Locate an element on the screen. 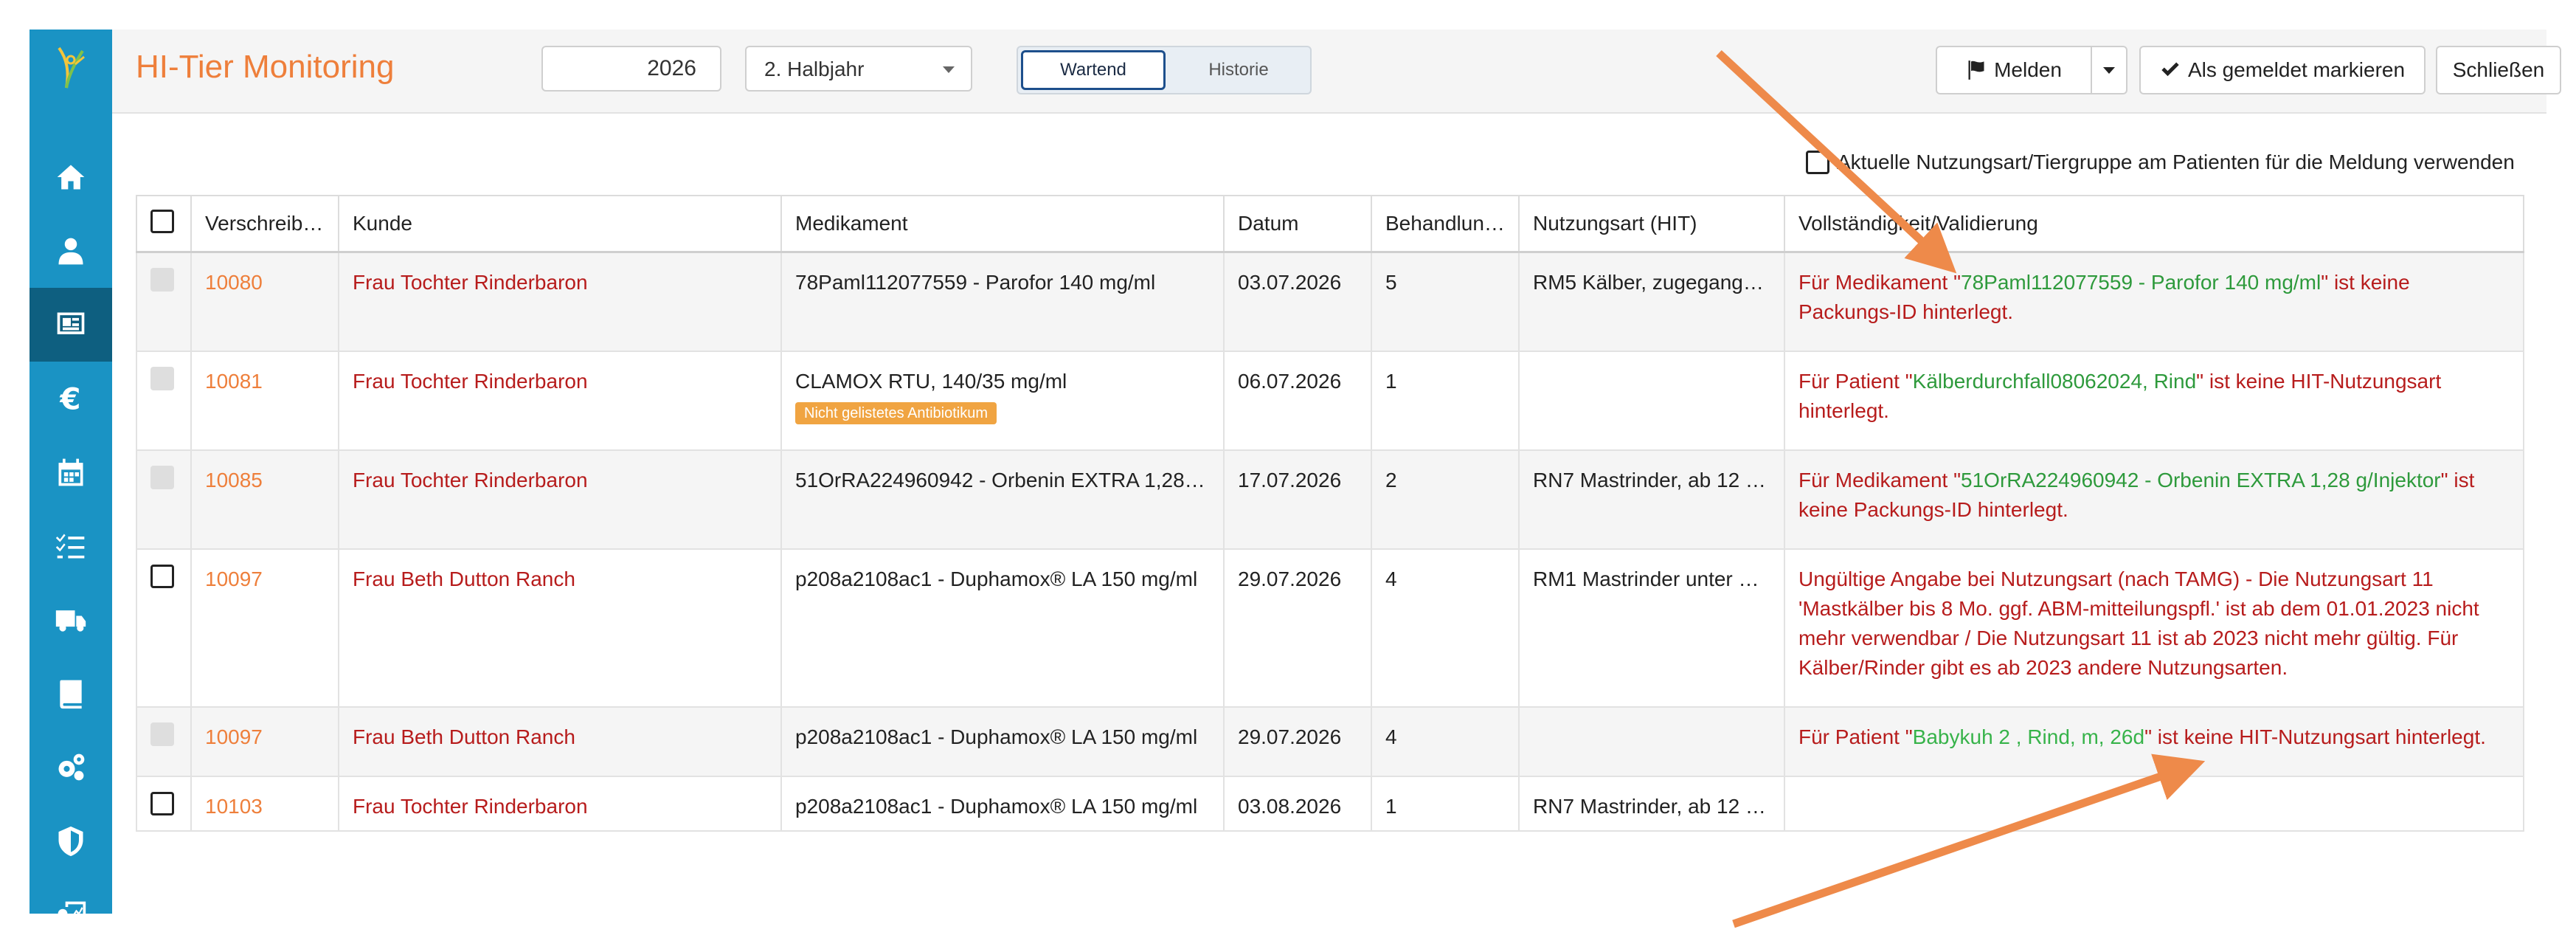 The image size is (2576, 952). date-cell: 17.07.2026 is located at coordinates (1298, 500).